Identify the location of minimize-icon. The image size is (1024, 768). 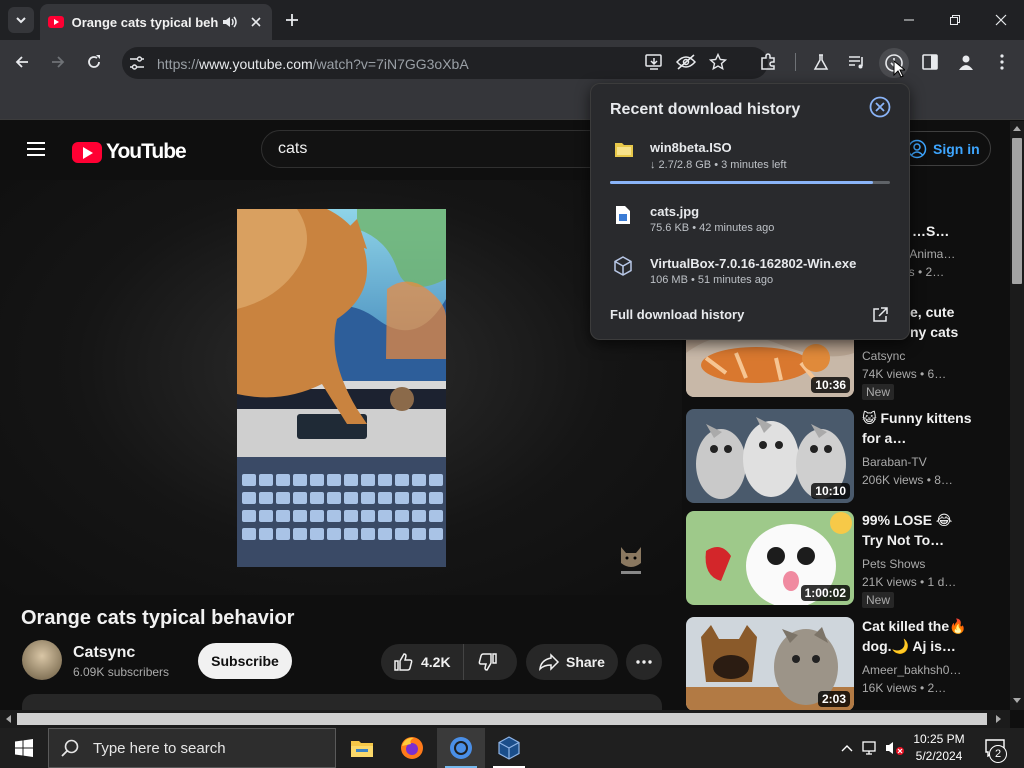
(909, 20).